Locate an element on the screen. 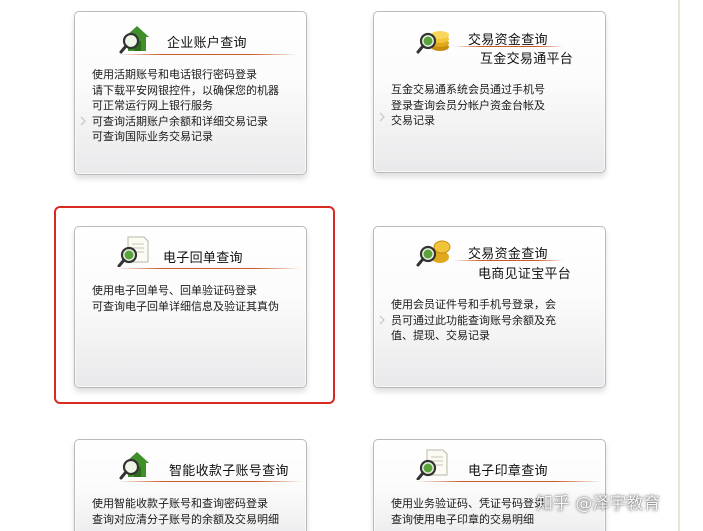 This screenshot has width=703, height=531. description-line: 使用活期账号和电话银行密码登录 is located at coordinates (174, 74).